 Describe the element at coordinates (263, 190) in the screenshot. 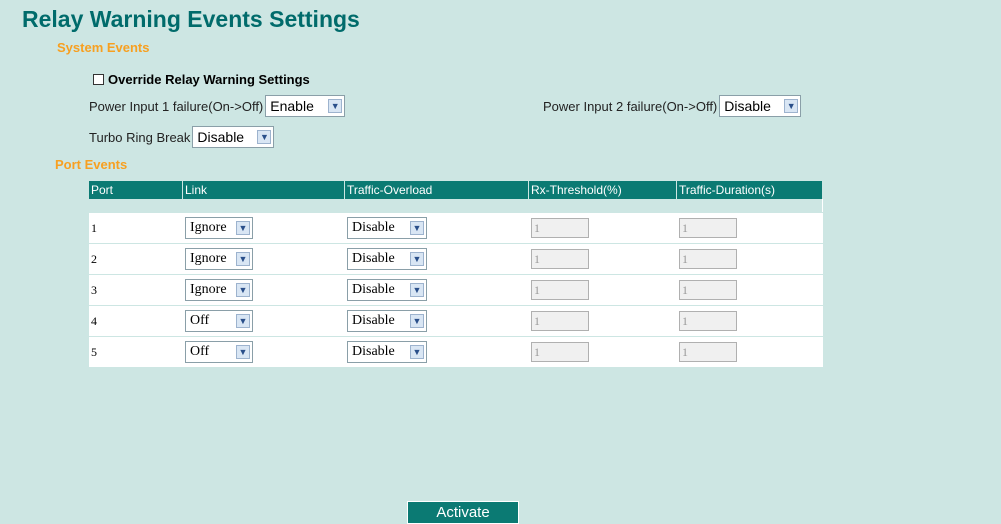

I see `column-header-link: Link` at that location.